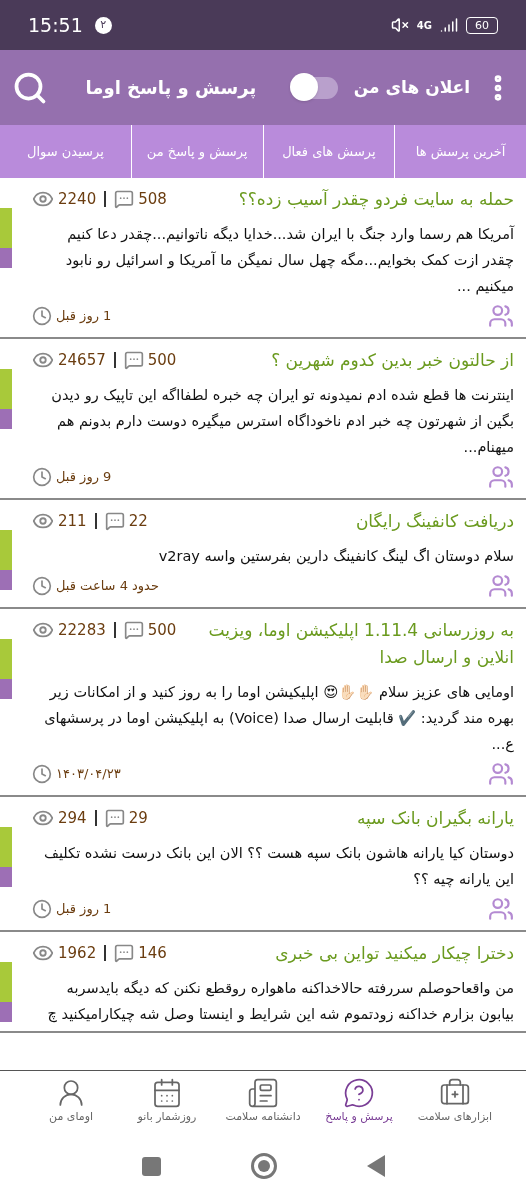  I want to click on question-title: دخترا چیکار میکنید تواین بی خبری, so click(394, 954).